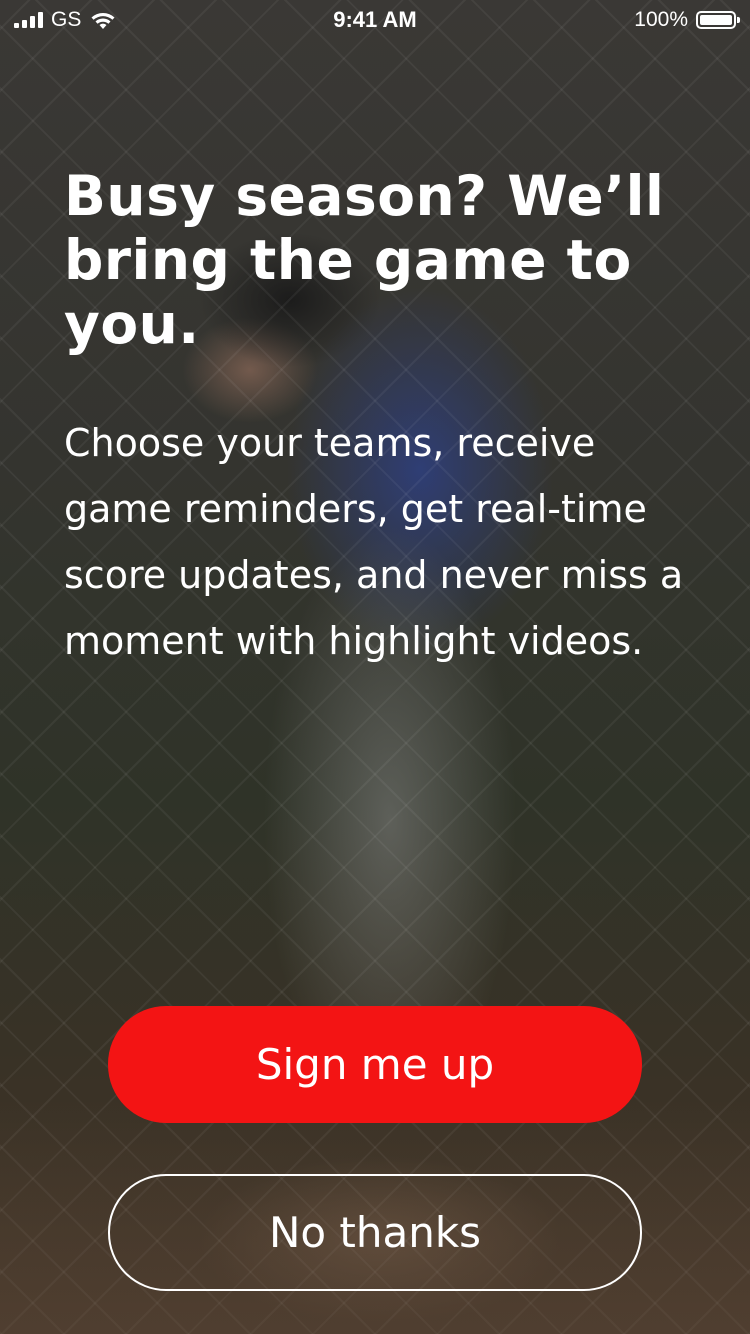 The image size is (750, 1334). What do you see at coordinates (375, 20) in the screenshot?
I see `status-bar: GS 9:41 AM 100%` at bounding box center [375, 20].